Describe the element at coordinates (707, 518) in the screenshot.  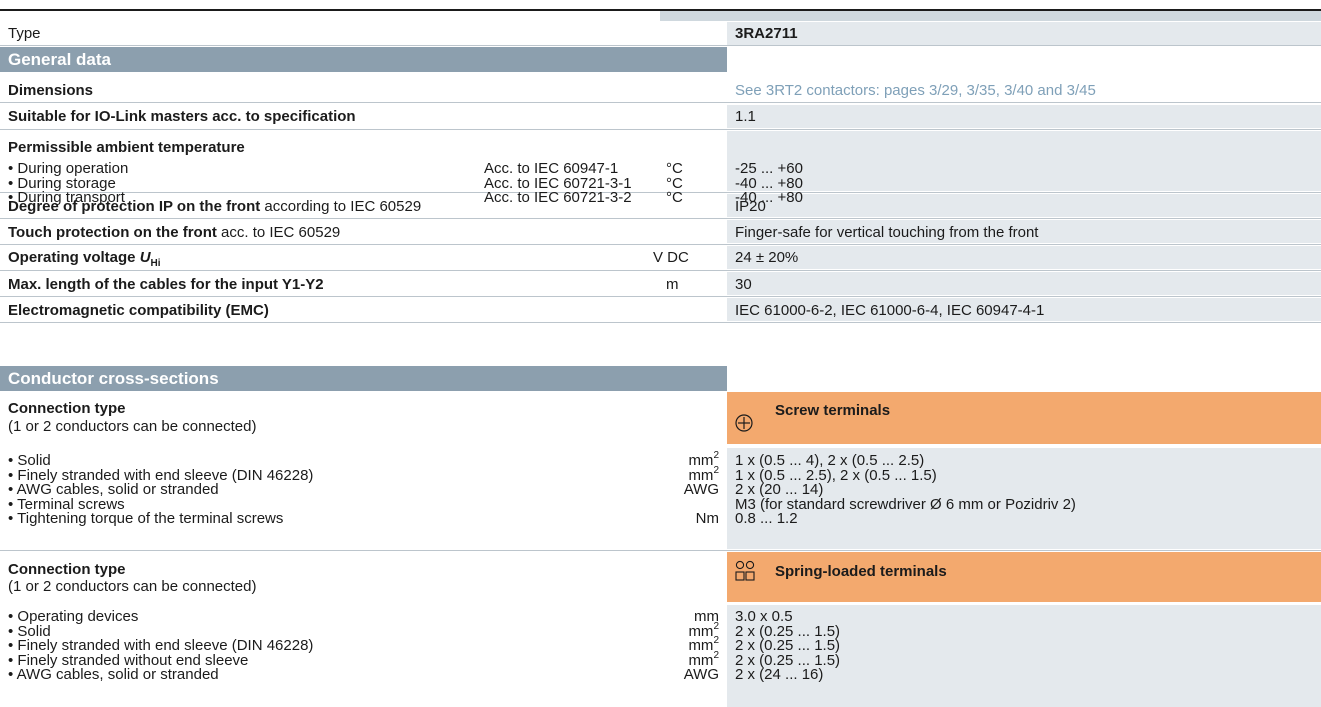
I see `screw-item-unit: Nm` at that location.